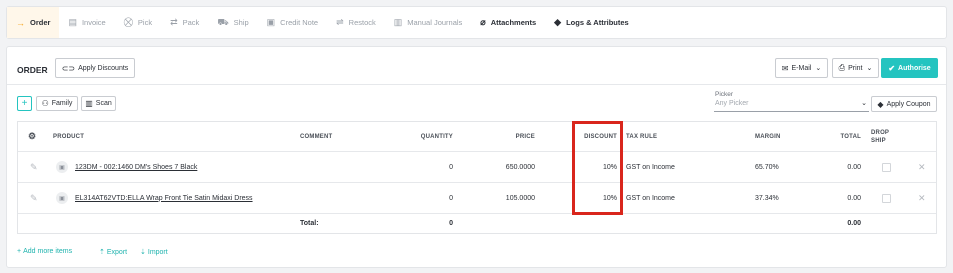 This screenshot has height=273, width=953. Describe the element at coordinates (791, 101) in the screenshot. I see `picker-select: Picker Any Picker ⌄` at that location.